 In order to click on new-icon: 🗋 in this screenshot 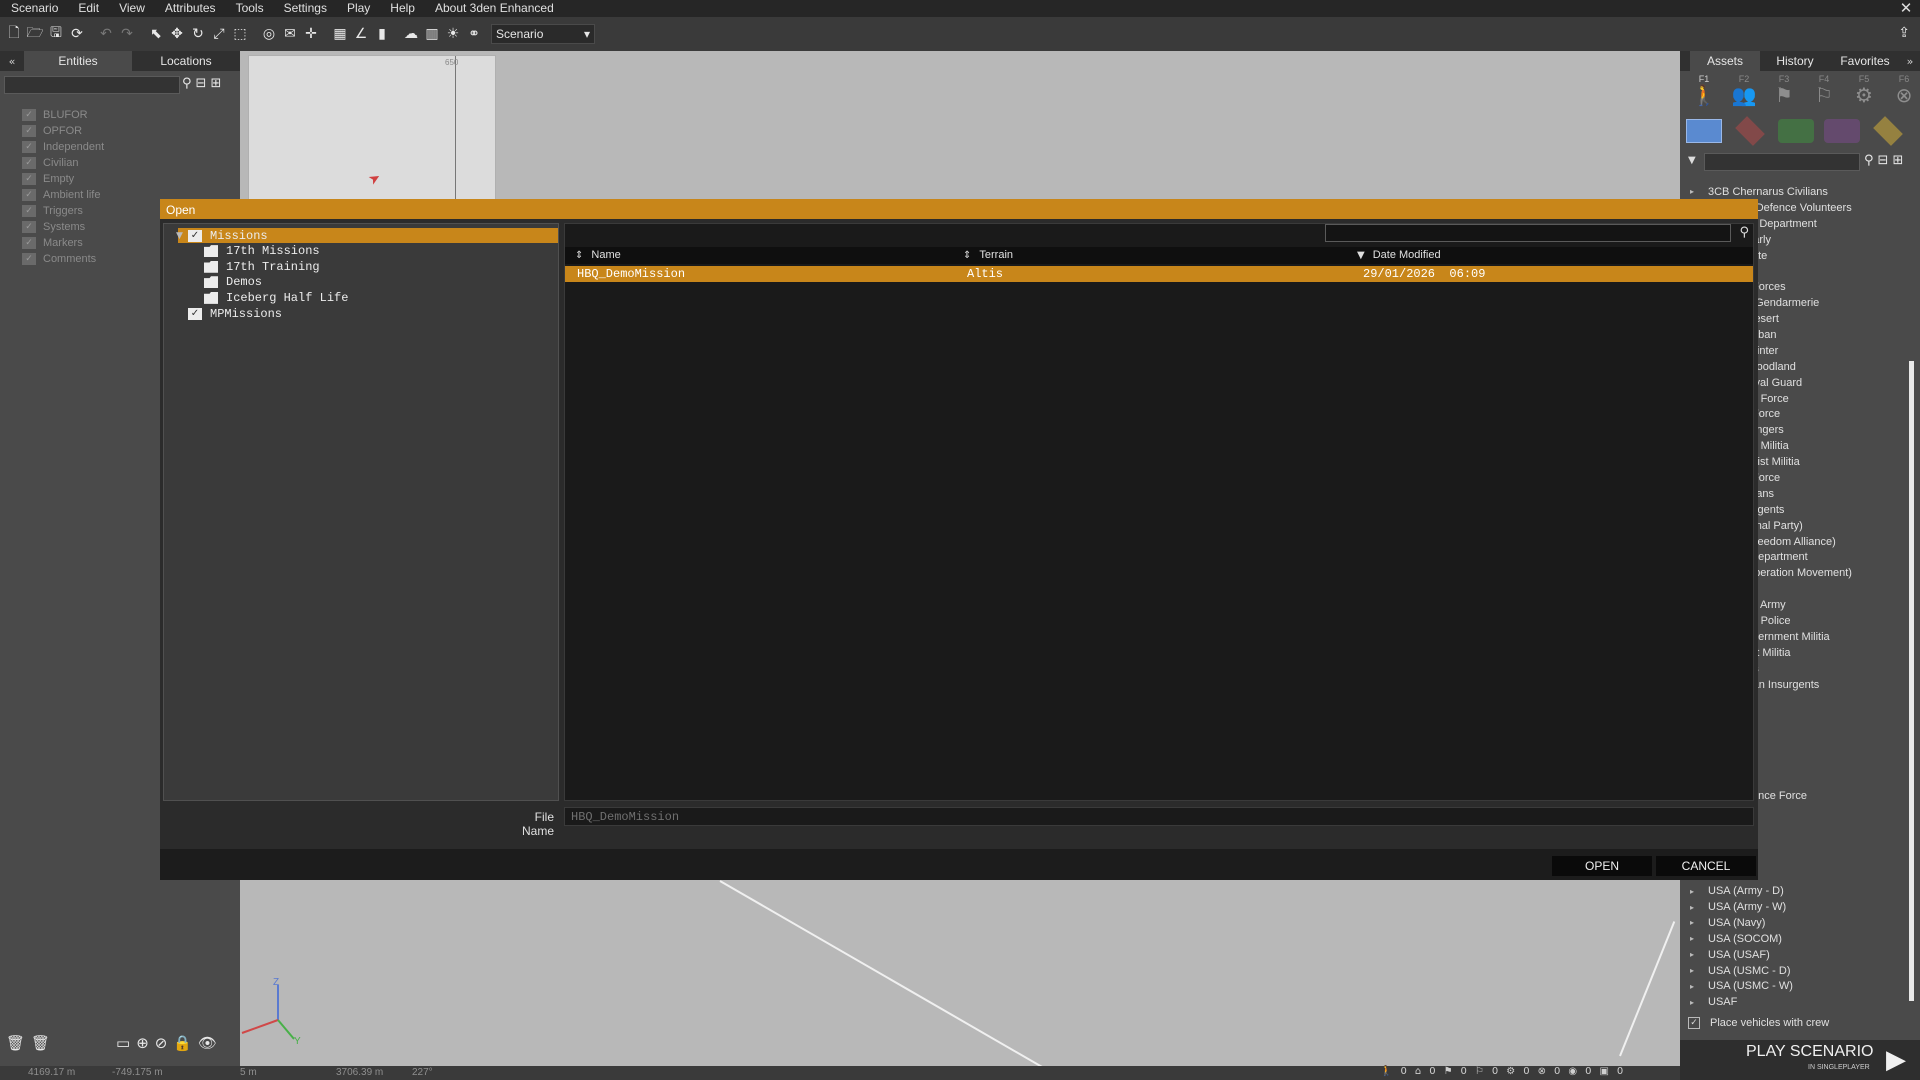, I will do `click(14, 34)`.